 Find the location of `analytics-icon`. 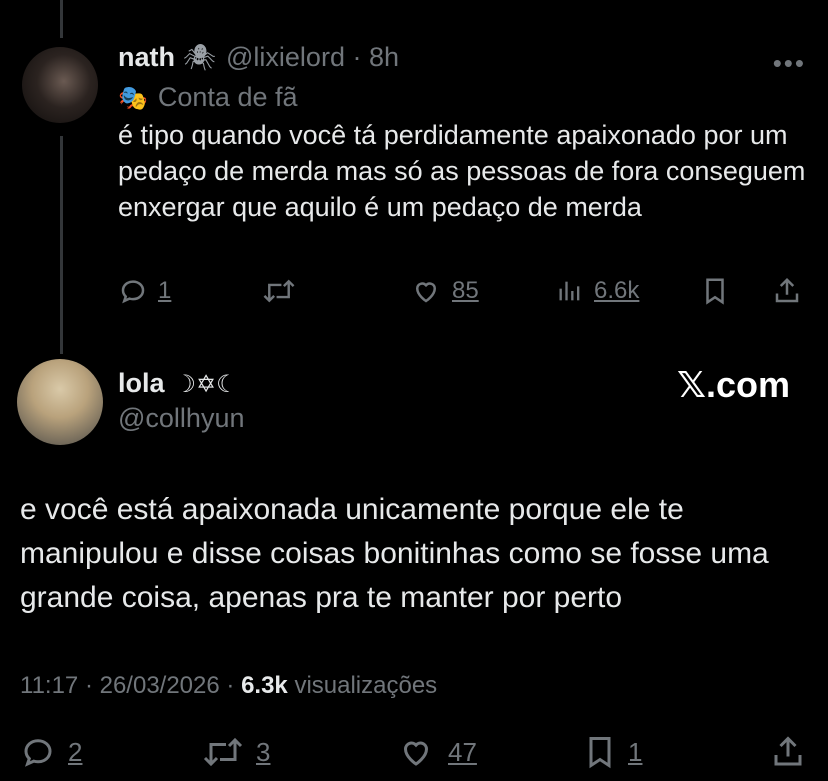

analytics-icon is located at coordinates (569, 291).